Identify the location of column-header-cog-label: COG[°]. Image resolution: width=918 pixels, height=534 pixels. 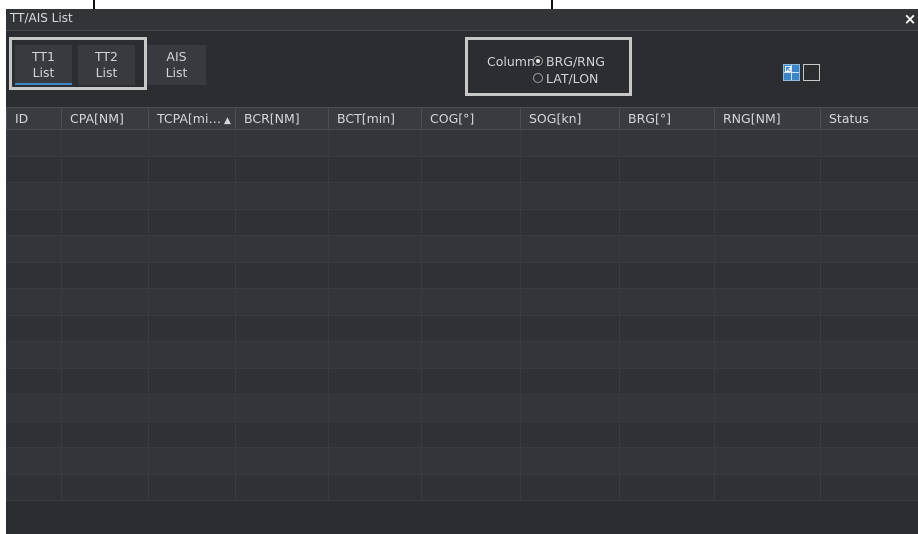
(452, 118).